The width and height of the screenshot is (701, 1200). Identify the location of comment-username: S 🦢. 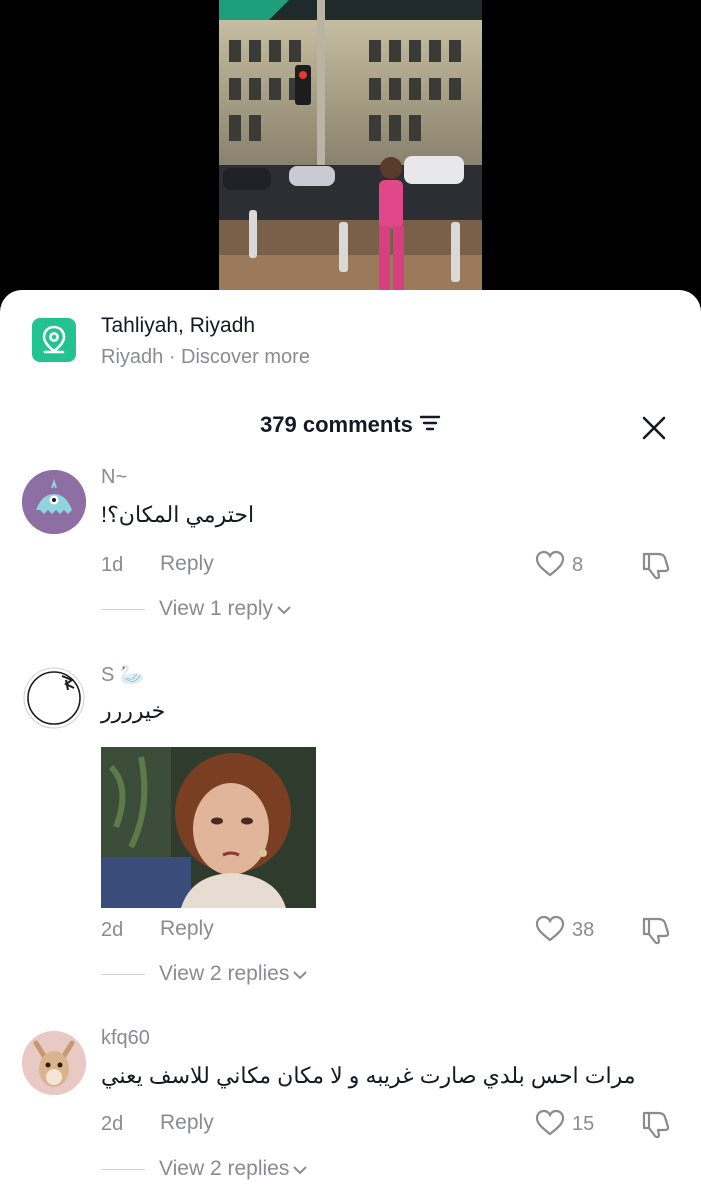
(123, 674).